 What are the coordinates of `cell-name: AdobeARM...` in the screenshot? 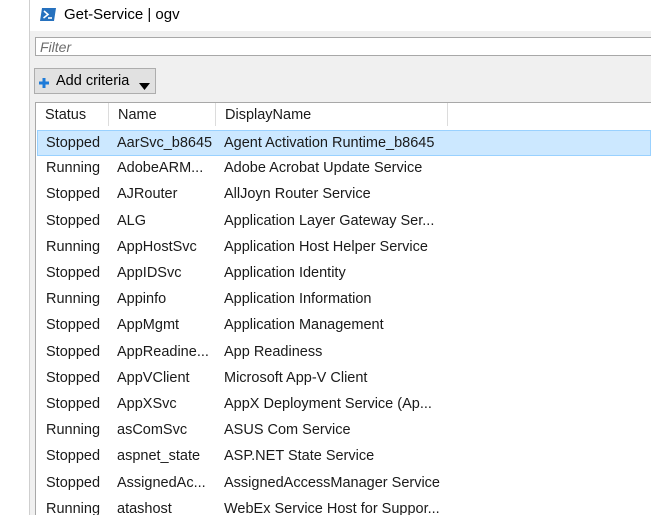 It's located at (160, 168).